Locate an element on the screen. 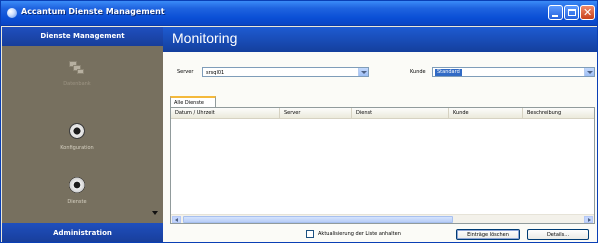  tab-label: Alle Dienste is located at coordinates (189, 103).